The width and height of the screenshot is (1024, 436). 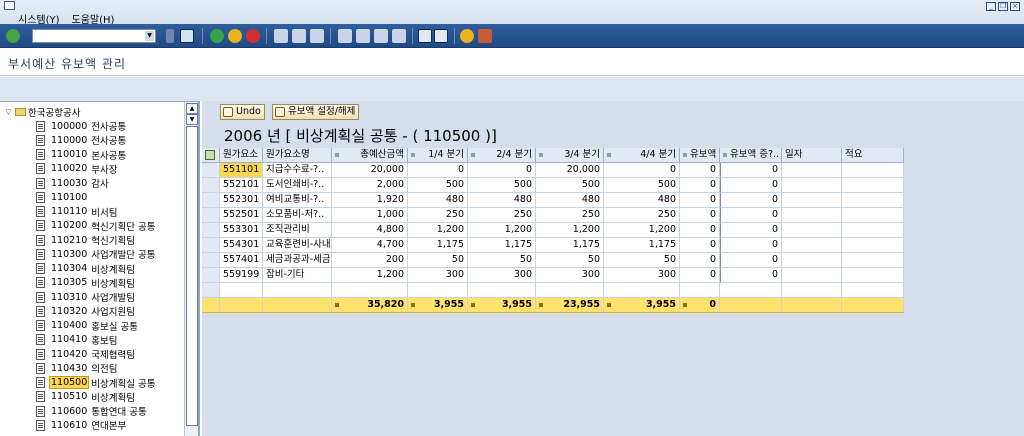 I want to click on enter-check-icon, so click(x=13, y=36).